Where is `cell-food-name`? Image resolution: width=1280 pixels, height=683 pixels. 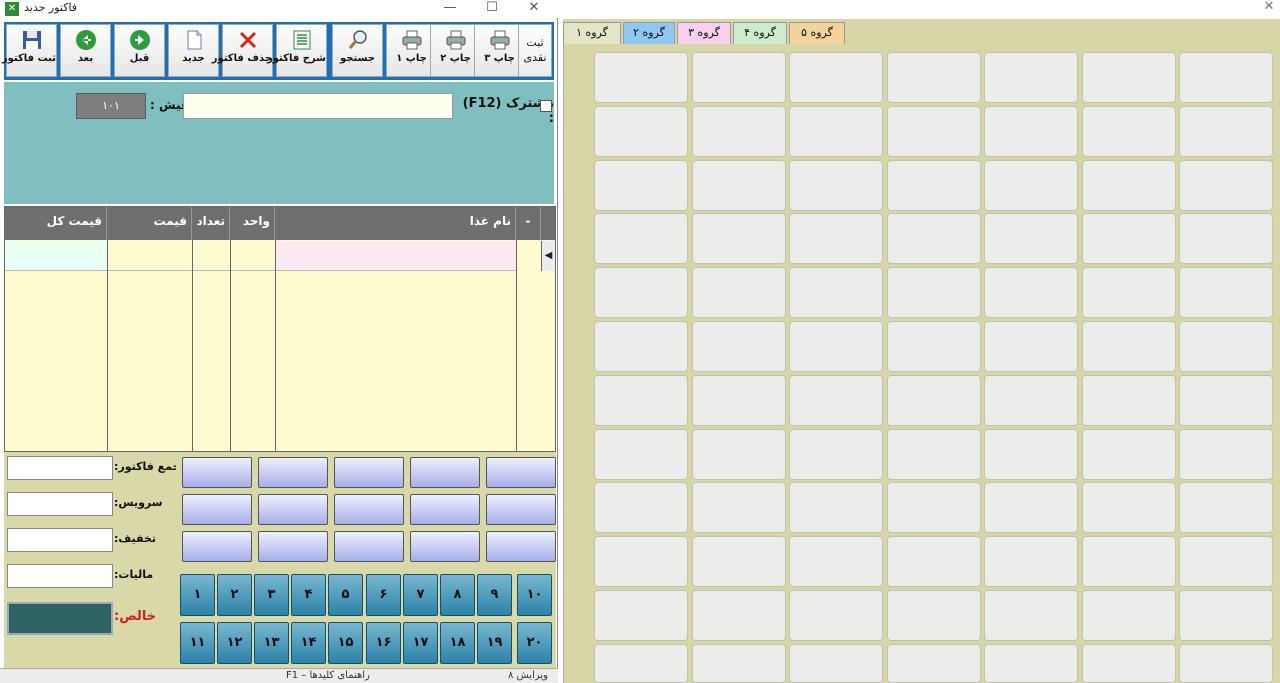 cell-food-name is located at coordinates (395, 256).